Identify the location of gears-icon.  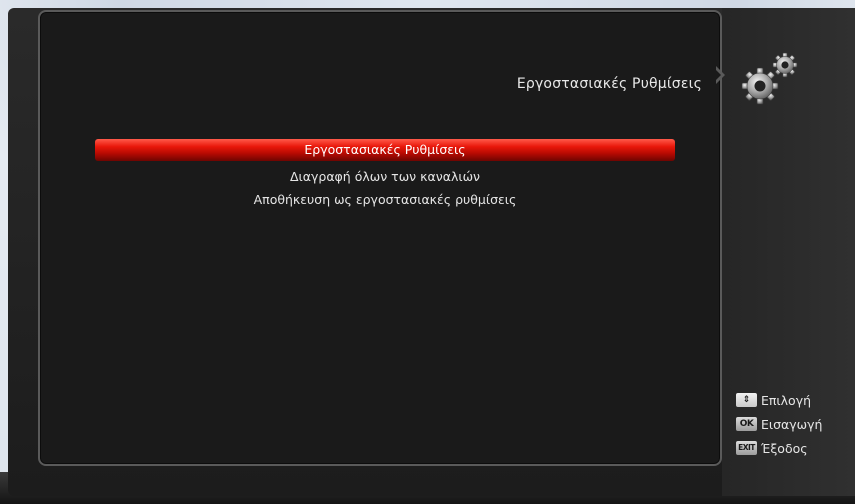
(769, 78).